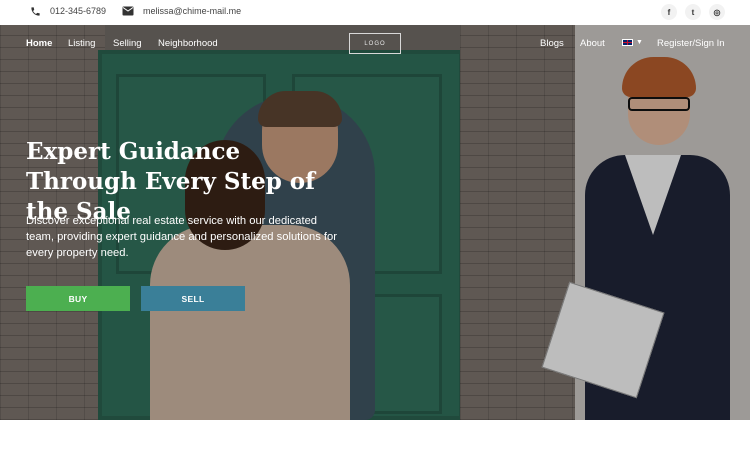 The width and height of the screenshot is (750, 450). I want to click on nav-home: Home, so click(39, 43).